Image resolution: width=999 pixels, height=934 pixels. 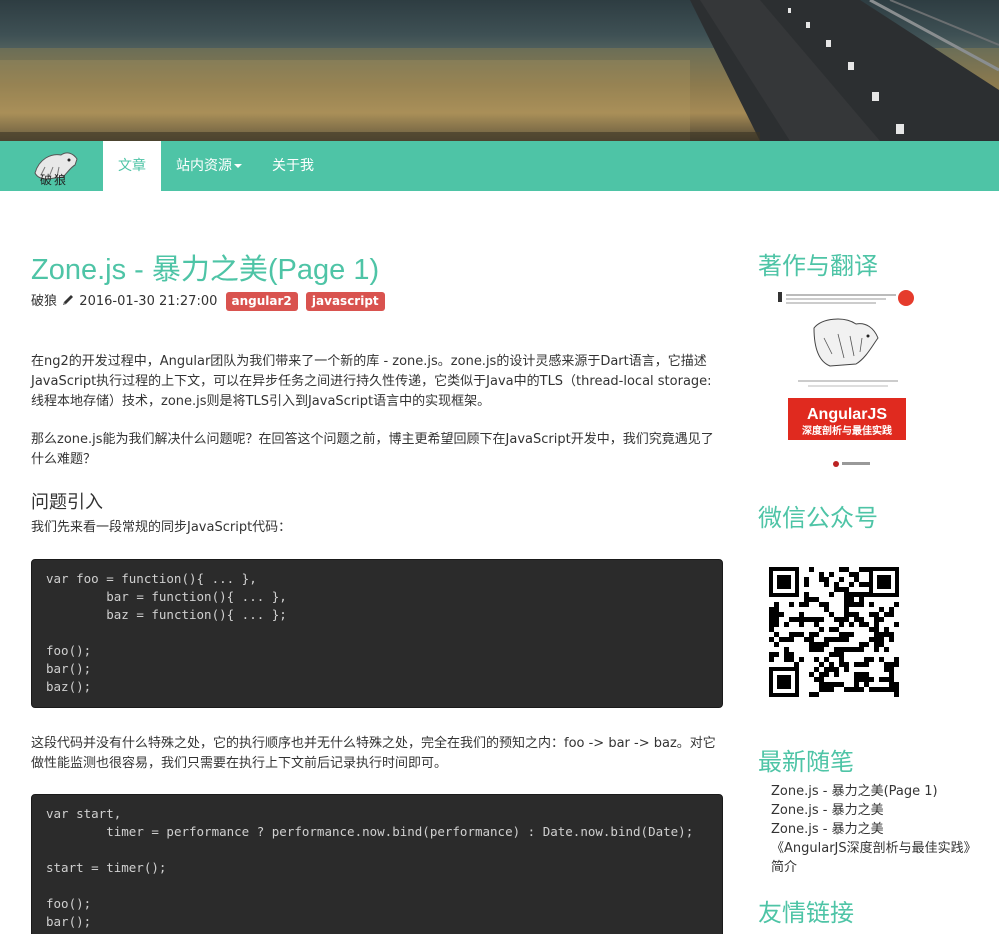 I want to click on sidebar-heading-friend-links: 友情链接, so click(x=806, y=913).